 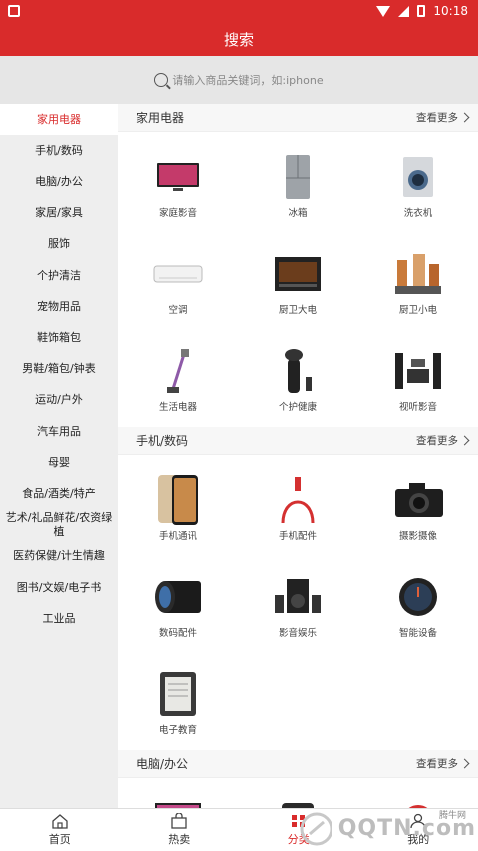 I want to click on sidebar-item-sports: 运动/户外, so click(x=59, y=400).